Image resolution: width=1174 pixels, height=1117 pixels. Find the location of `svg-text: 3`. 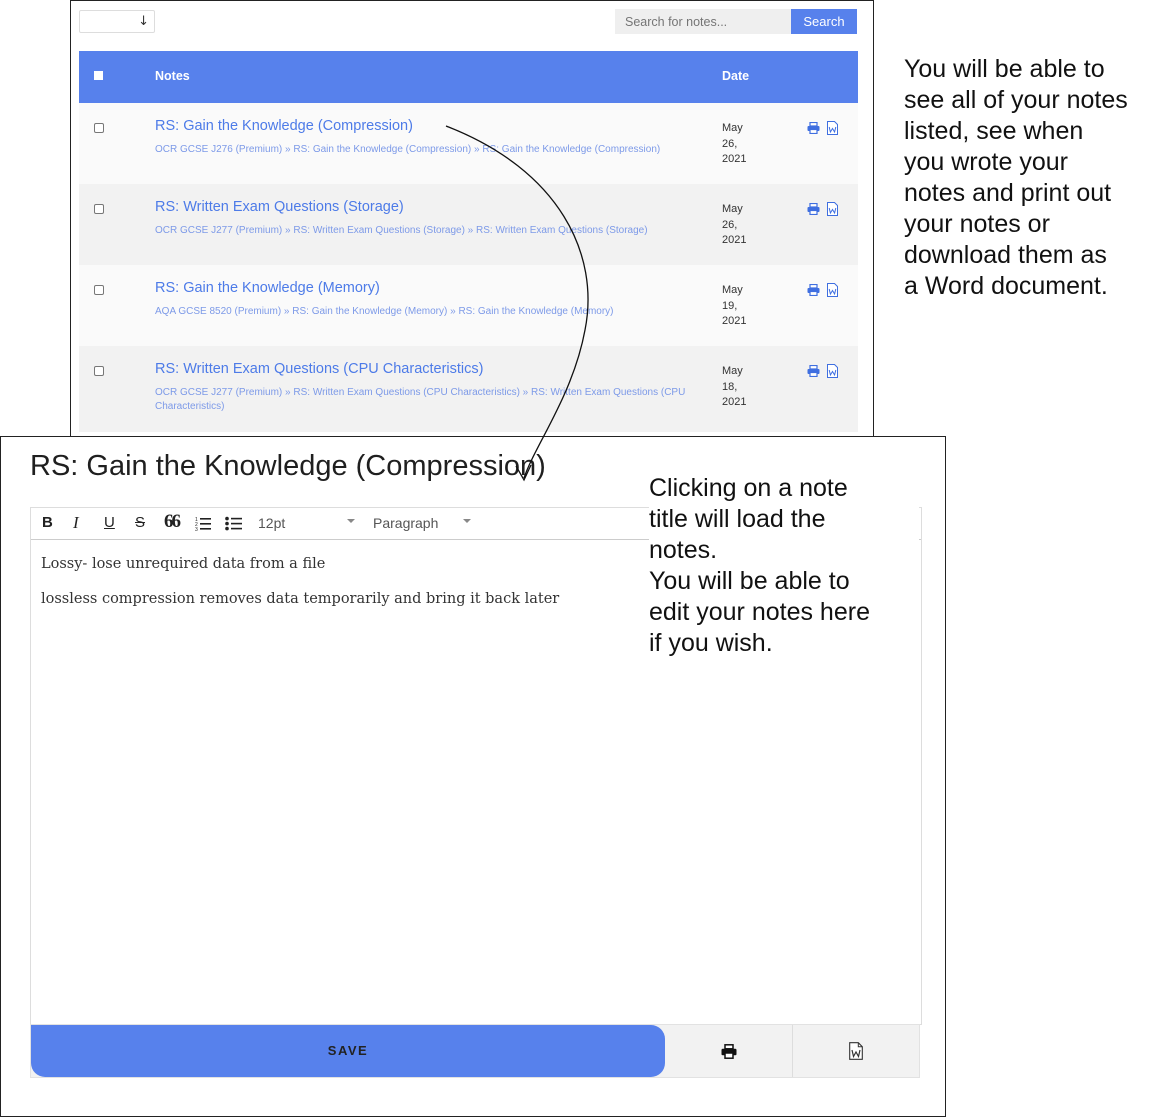

svg-text: 3 is located at coordinates (196, 529).